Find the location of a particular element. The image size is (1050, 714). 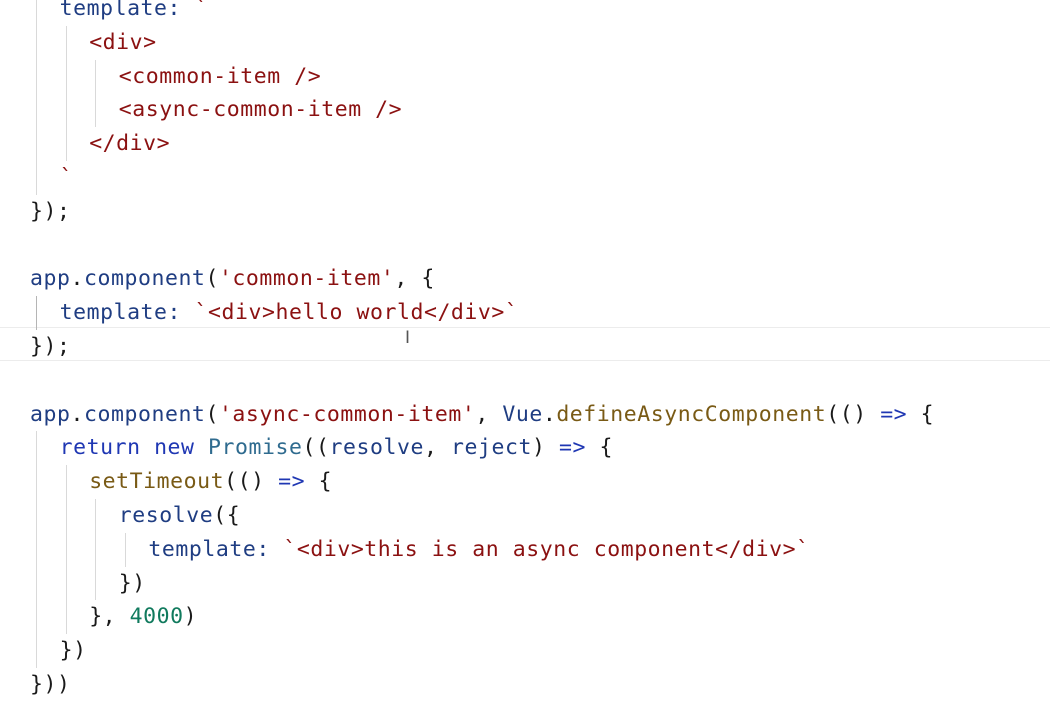

code-line: app.component('common-item', { is located at coordinates (232, 279).